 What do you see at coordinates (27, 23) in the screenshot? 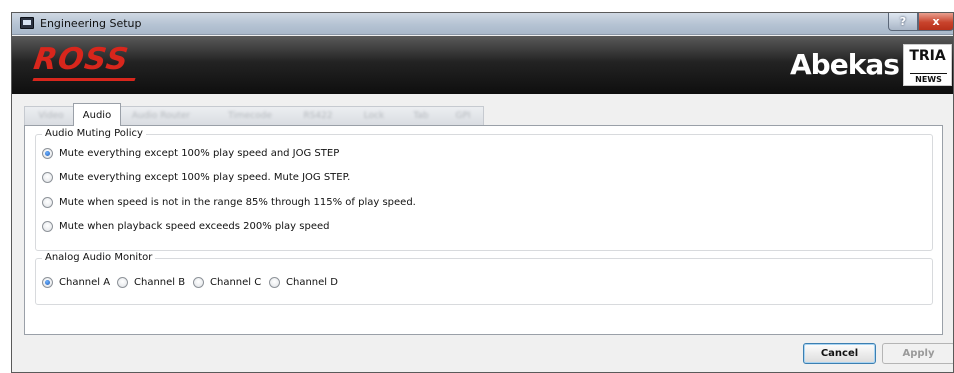
I see `monitor-icon` at bounding box center [27, 23].